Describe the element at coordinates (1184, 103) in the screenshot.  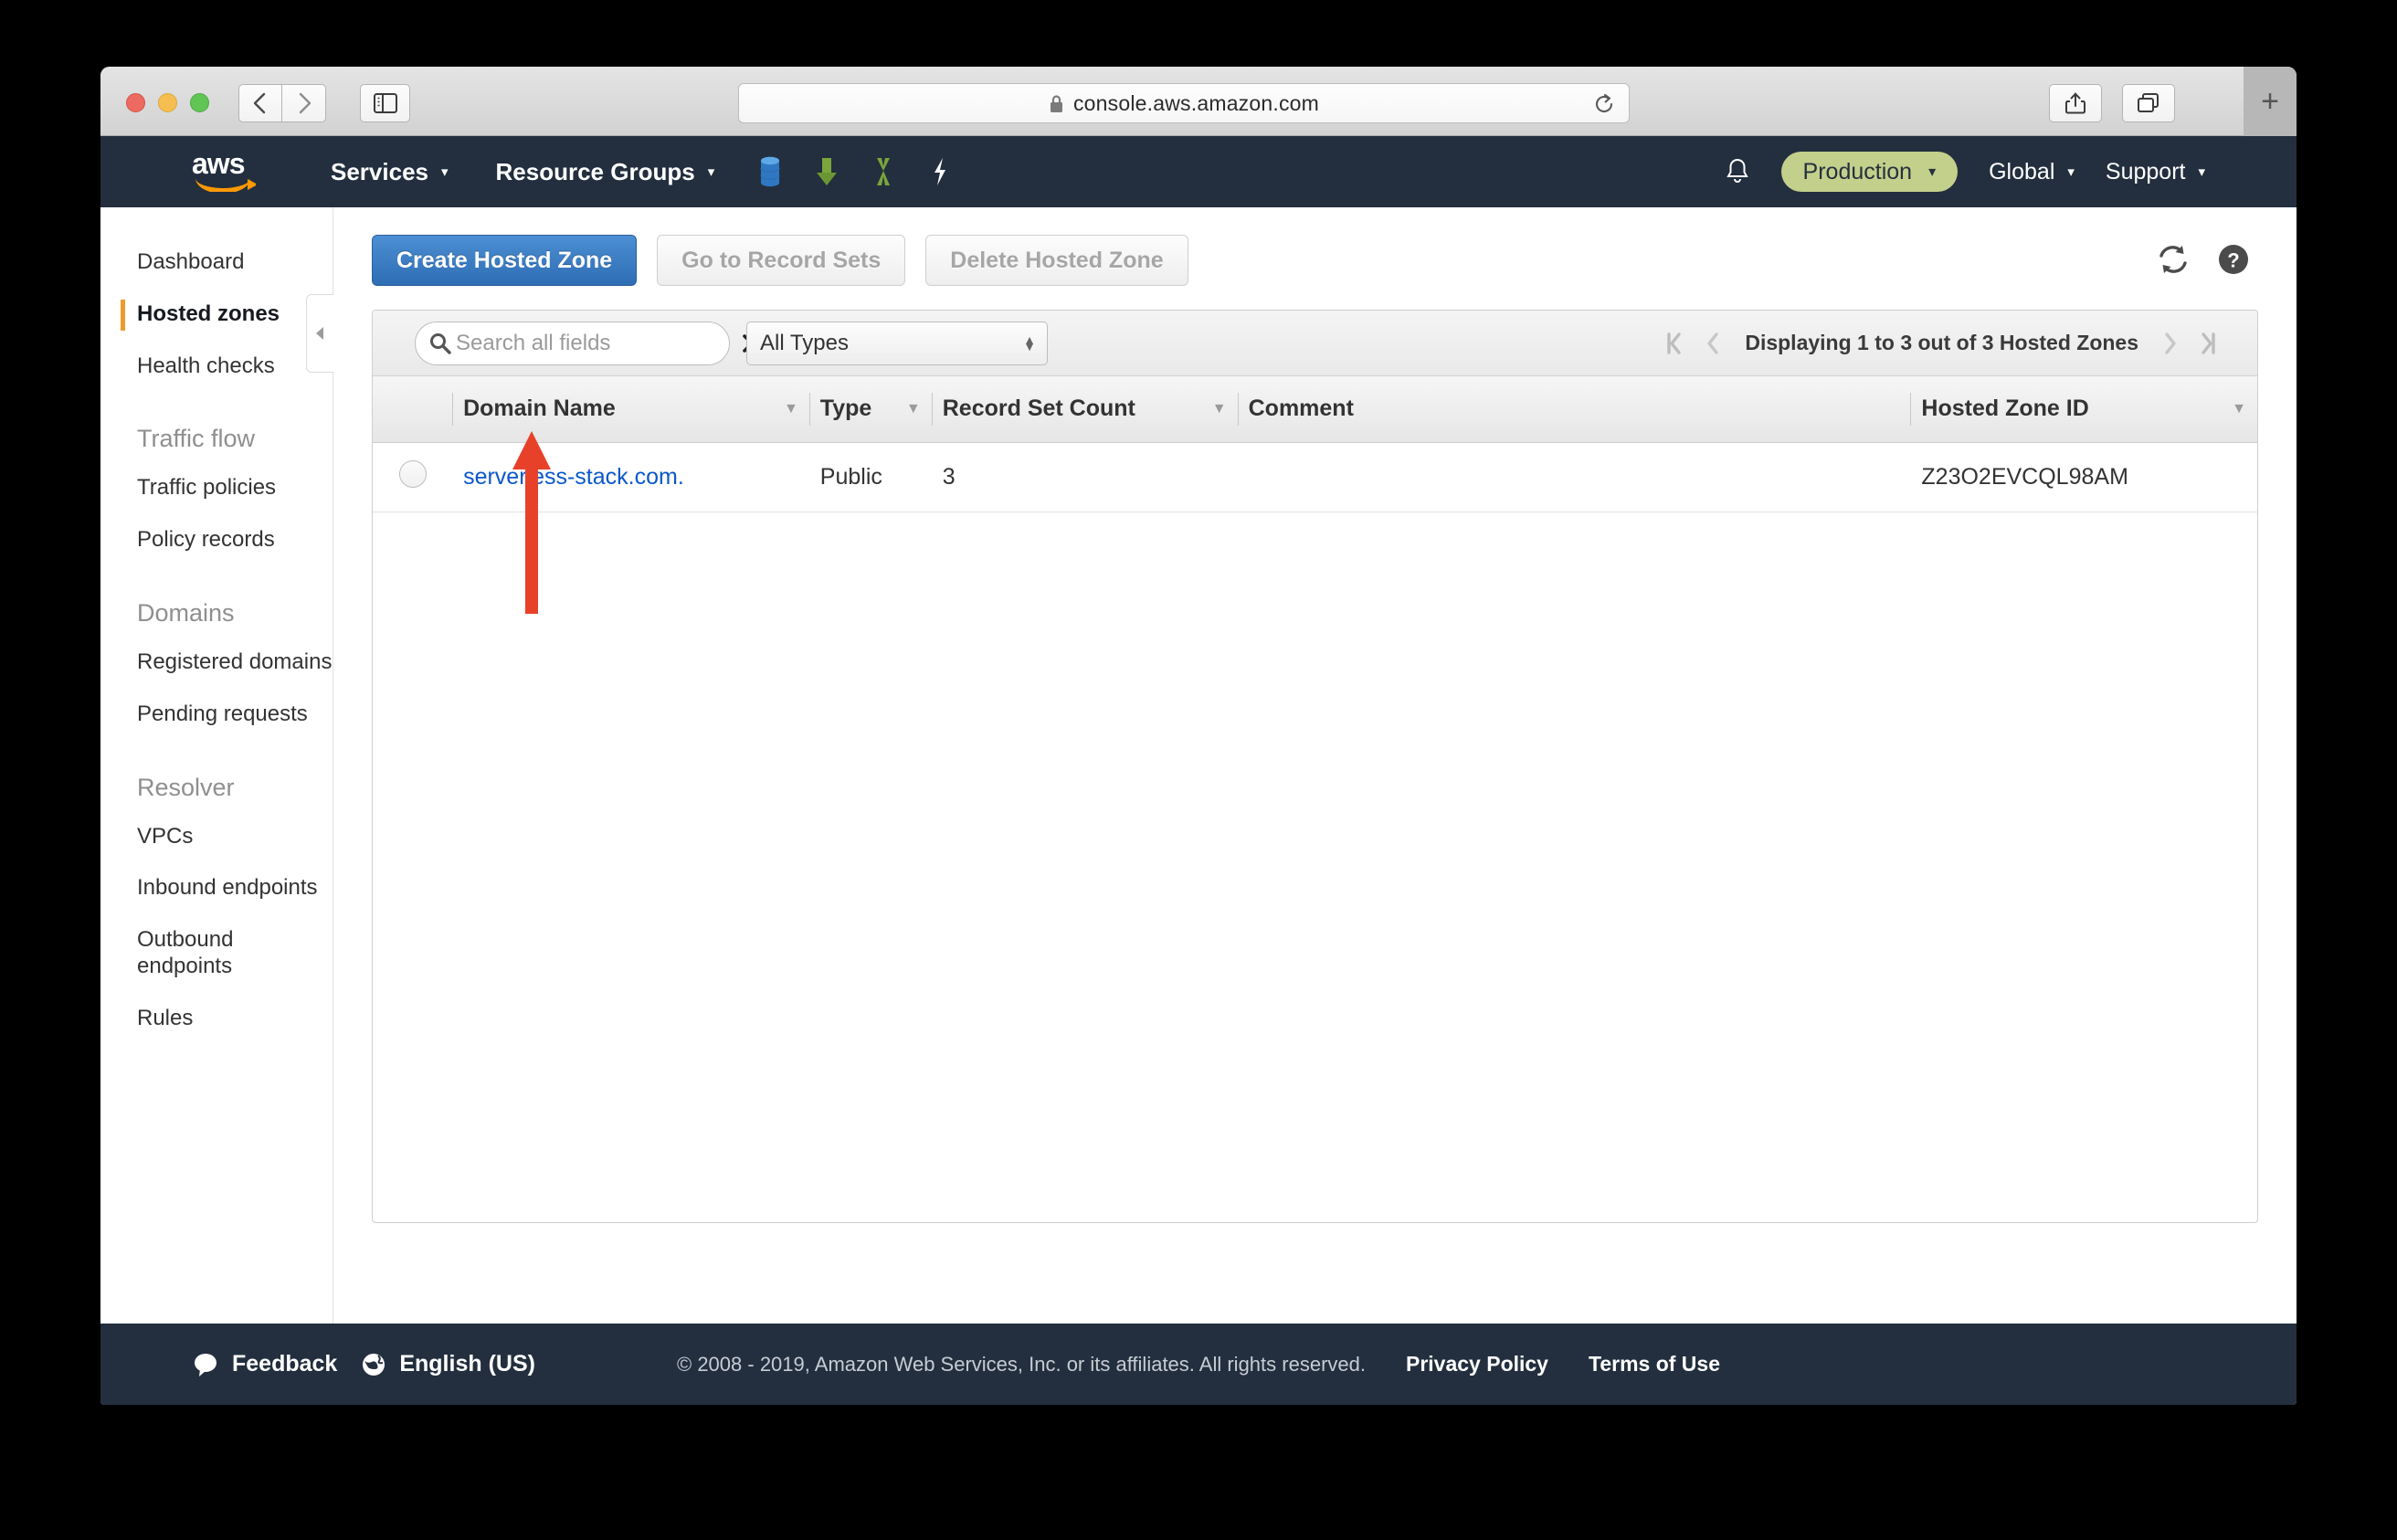
I see `address-bar: console.aws.amazon.com` at that location.